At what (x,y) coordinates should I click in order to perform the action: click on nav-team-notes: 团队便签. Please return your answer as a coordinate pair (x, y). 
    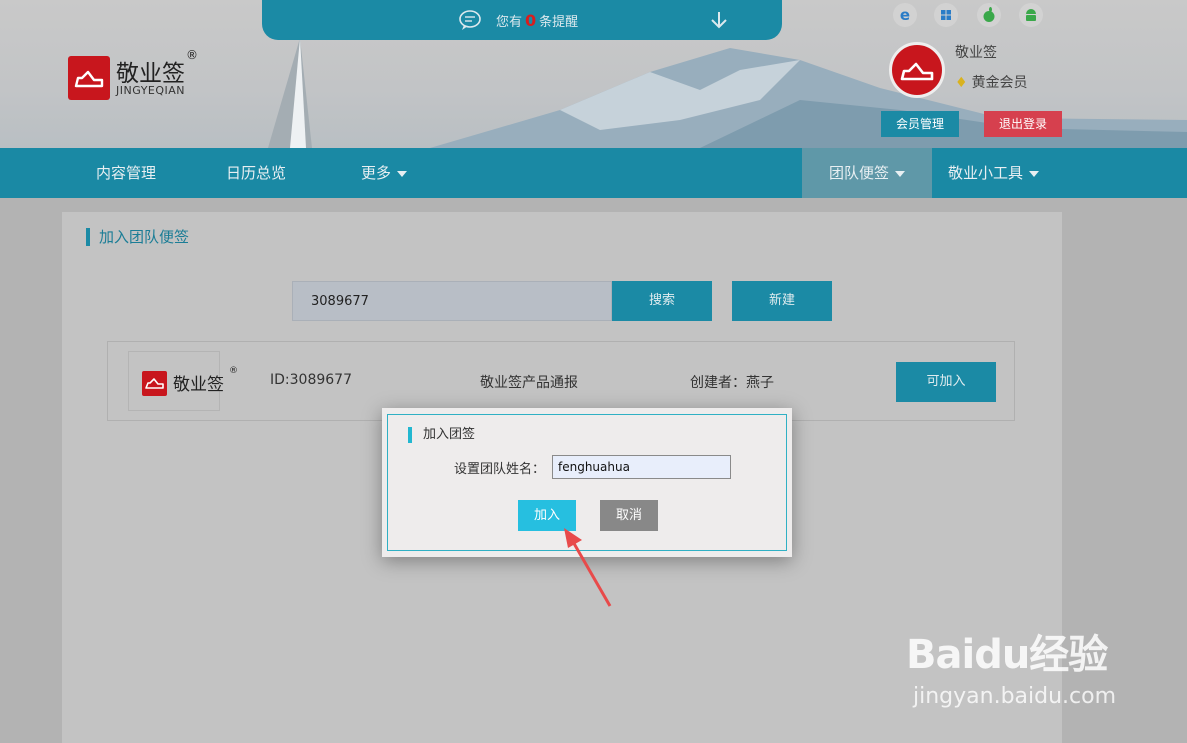
    Looking at the image, I should click on (867, 173).